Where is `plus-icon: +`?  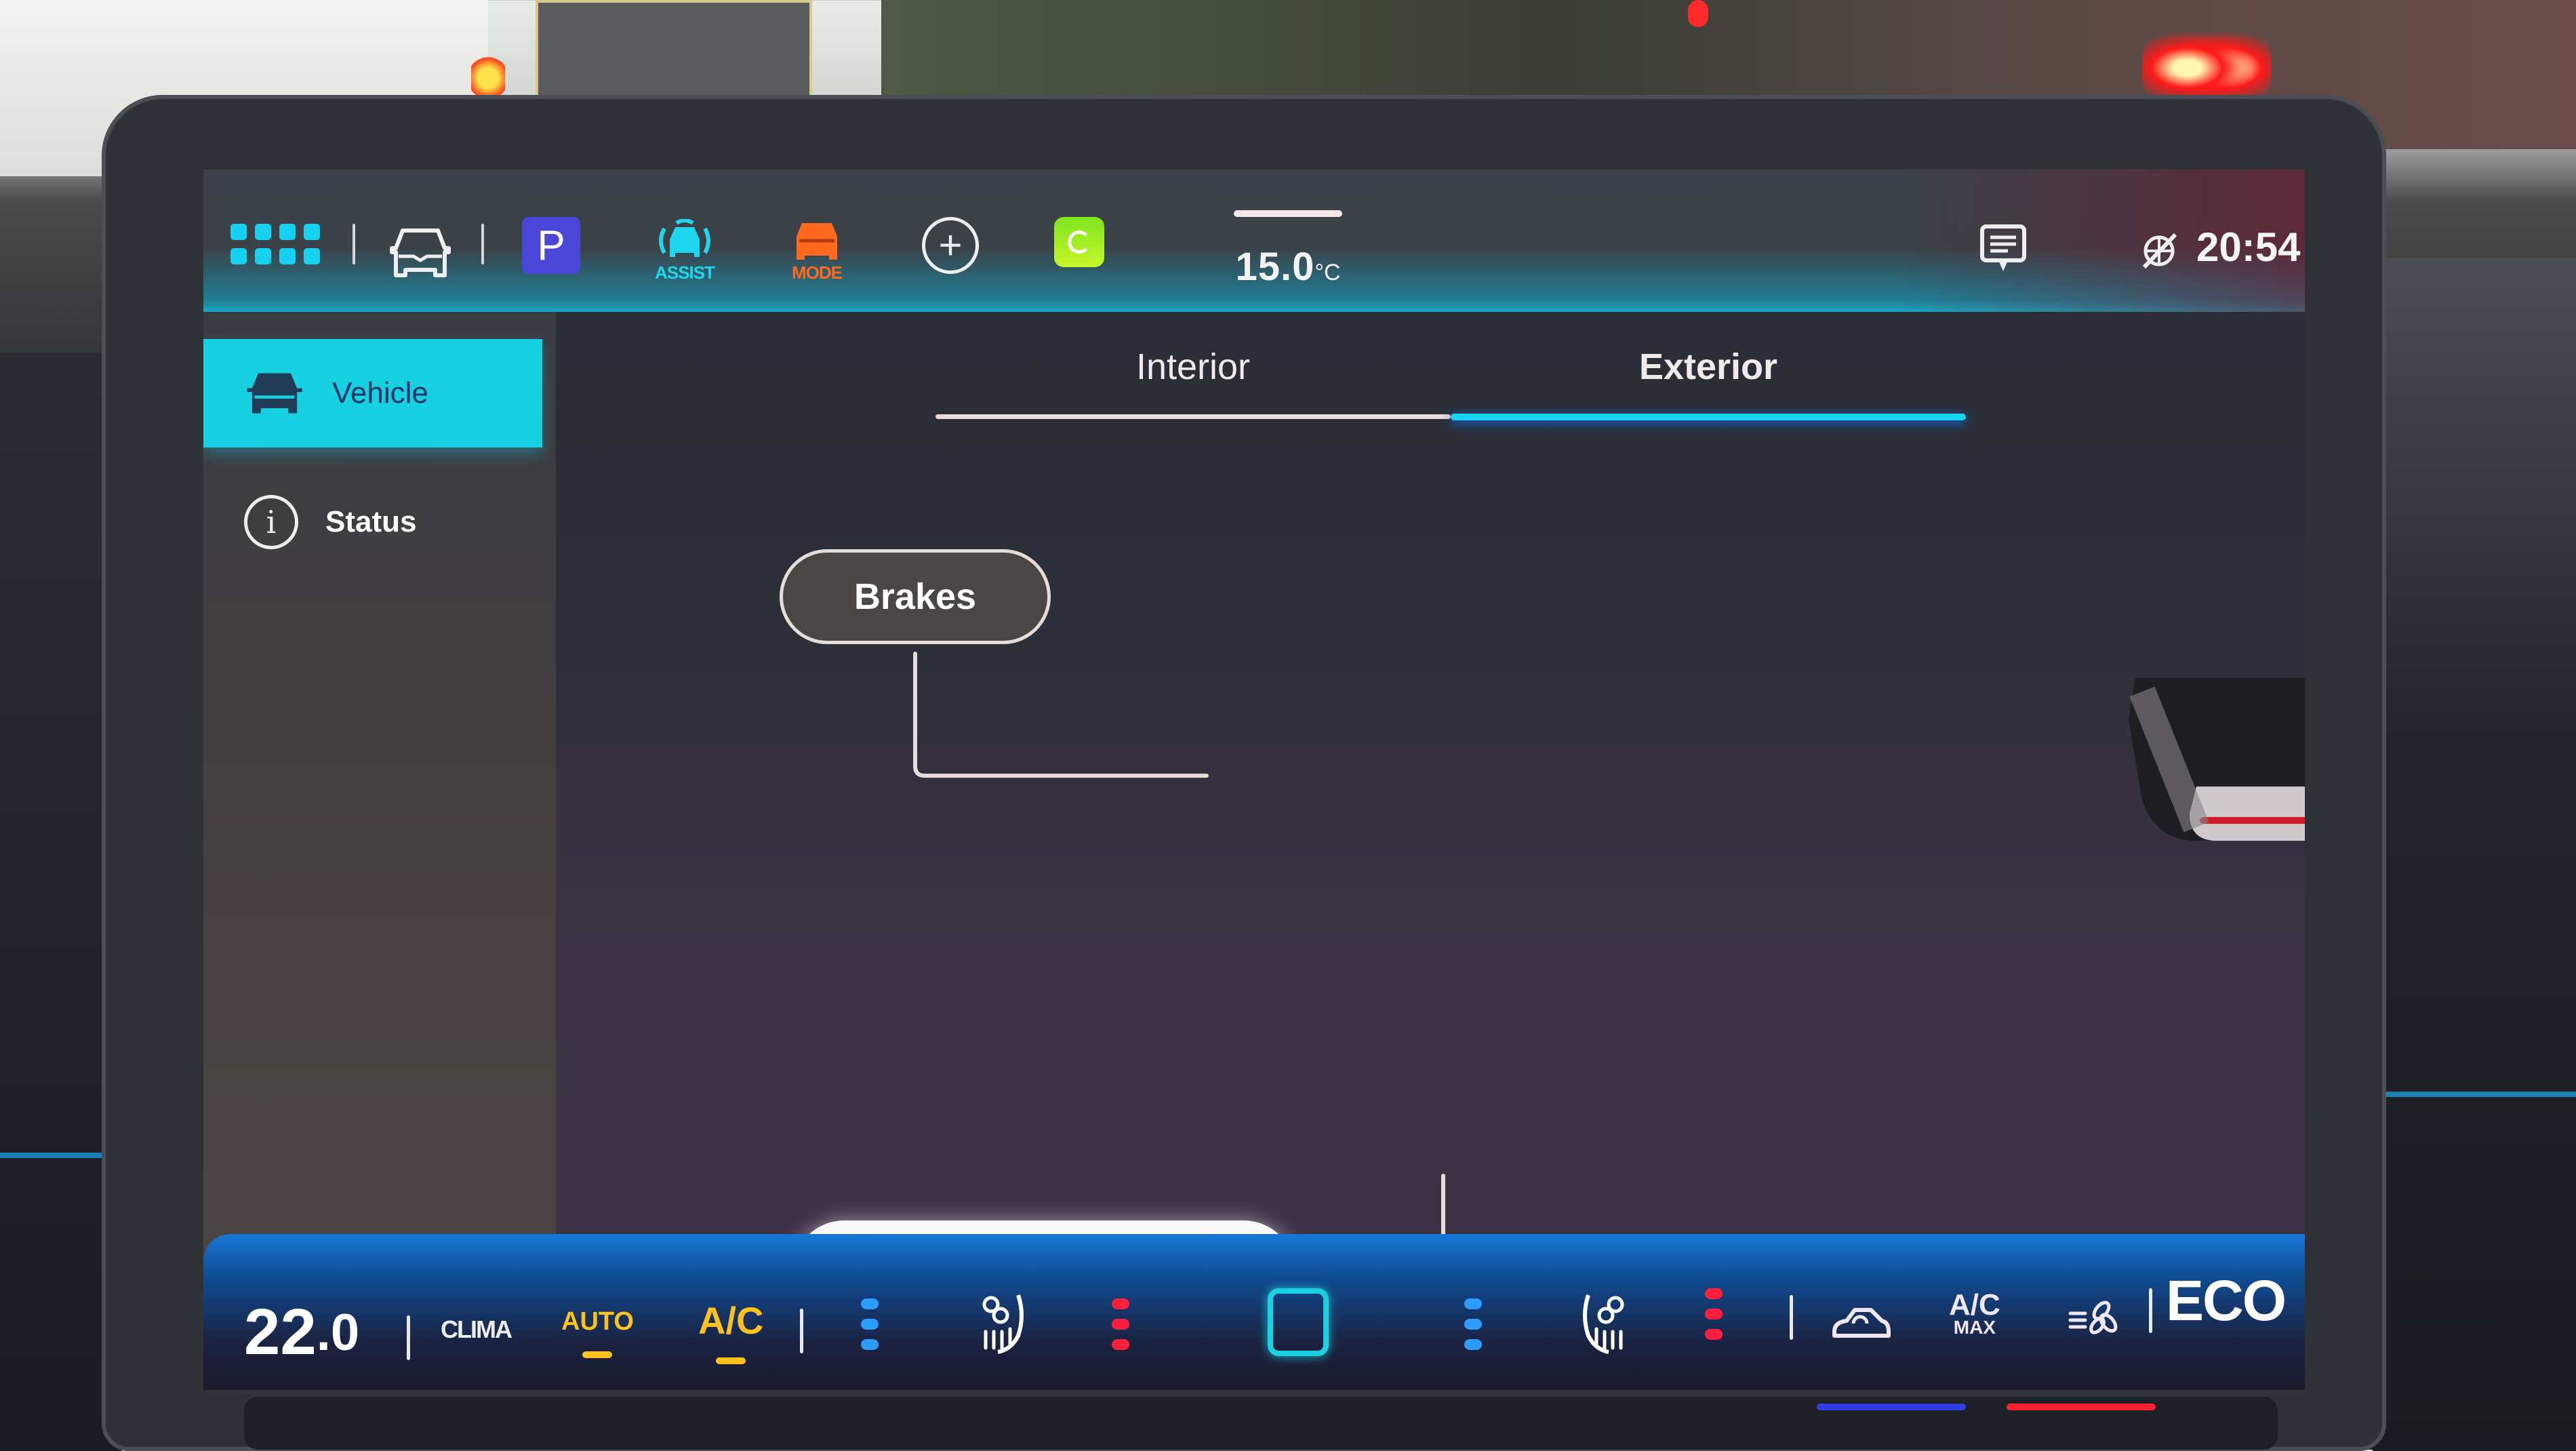
plus-icon: + is located at coordinates (950, 245).